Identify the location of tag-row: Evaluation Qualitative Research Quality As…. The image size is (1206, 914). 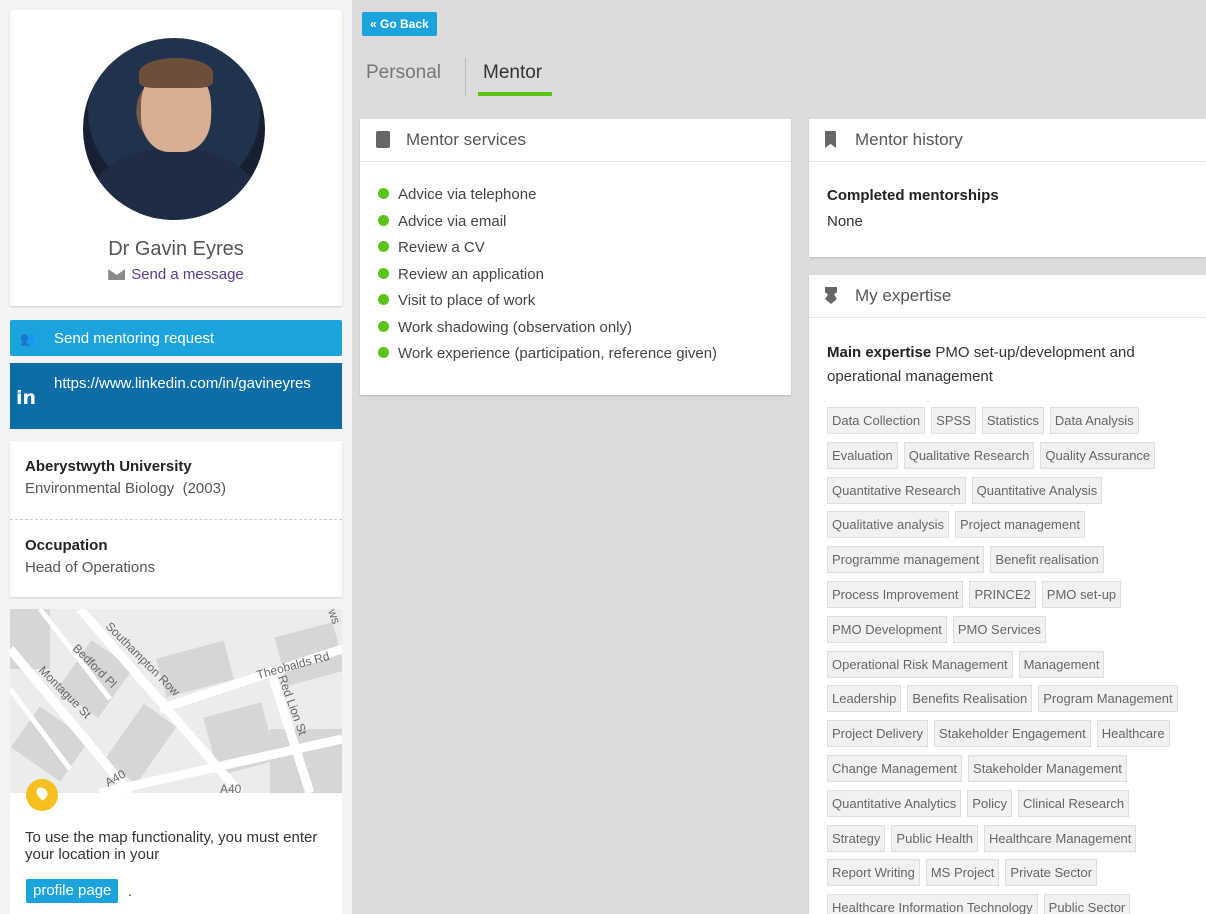
(1016, 455).